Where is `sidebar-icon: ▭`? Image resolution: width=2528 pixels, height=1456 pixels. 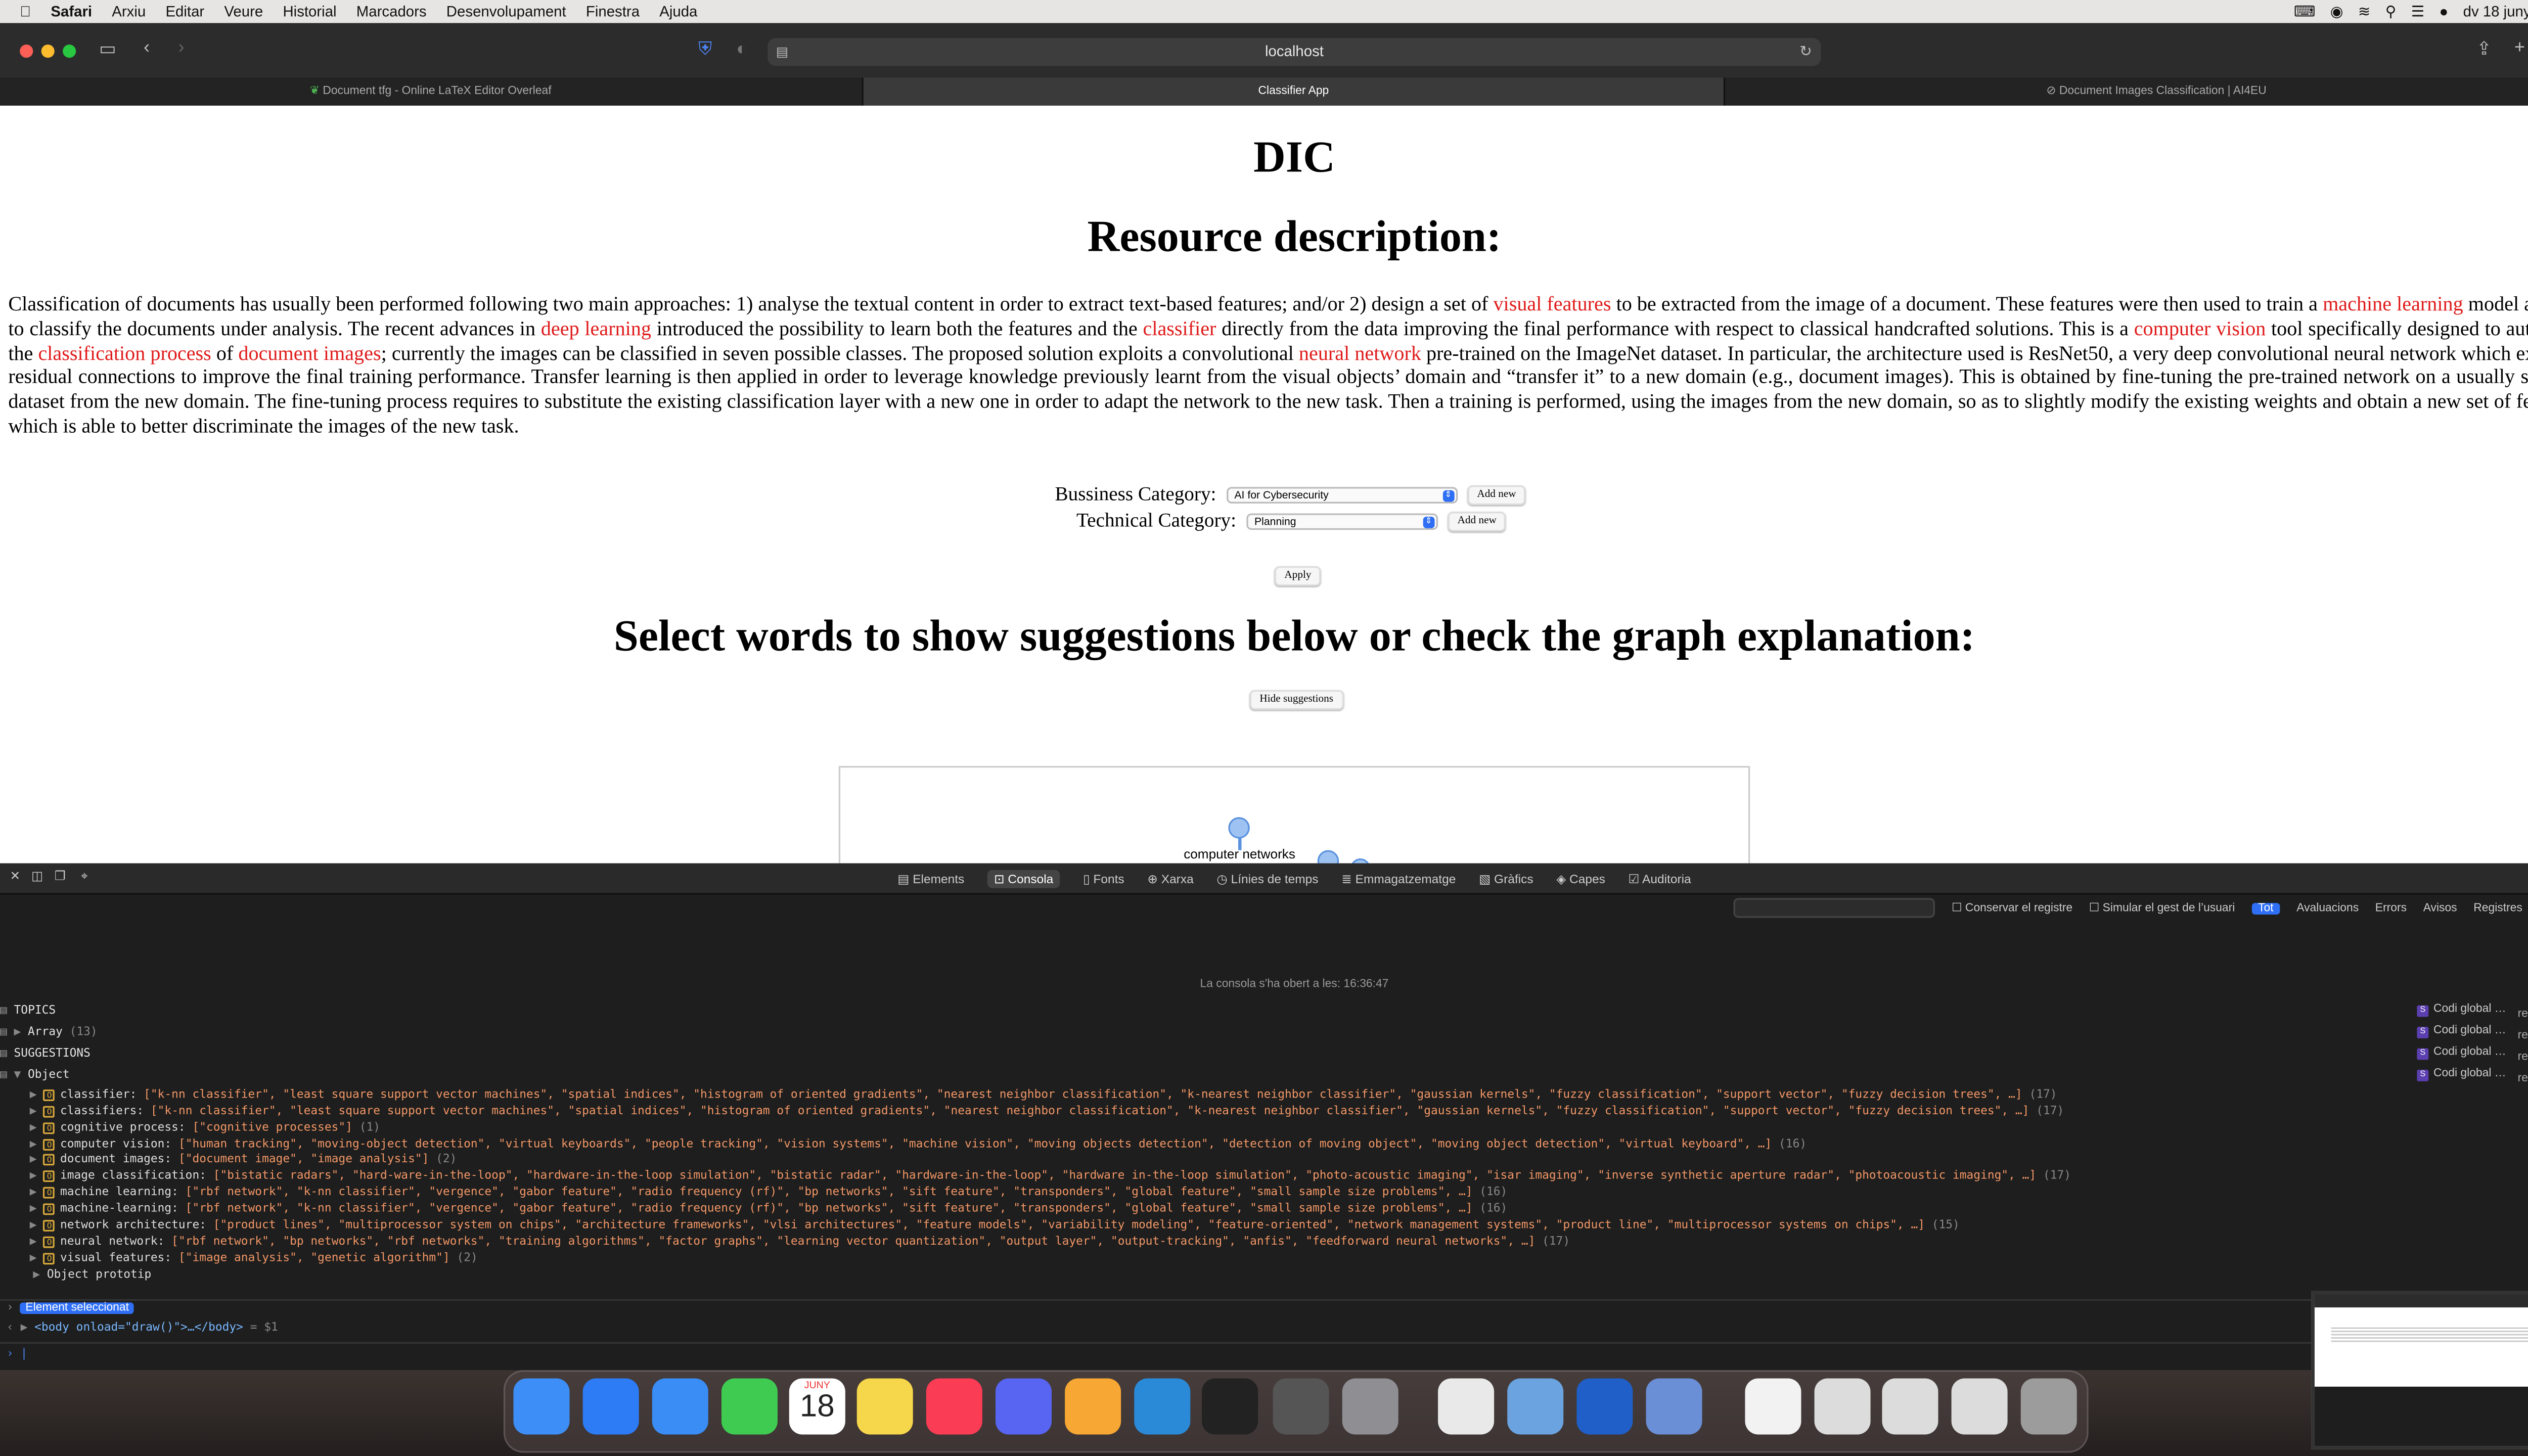 sidebar-icon: ▭ is located at coordinates (108, 50).